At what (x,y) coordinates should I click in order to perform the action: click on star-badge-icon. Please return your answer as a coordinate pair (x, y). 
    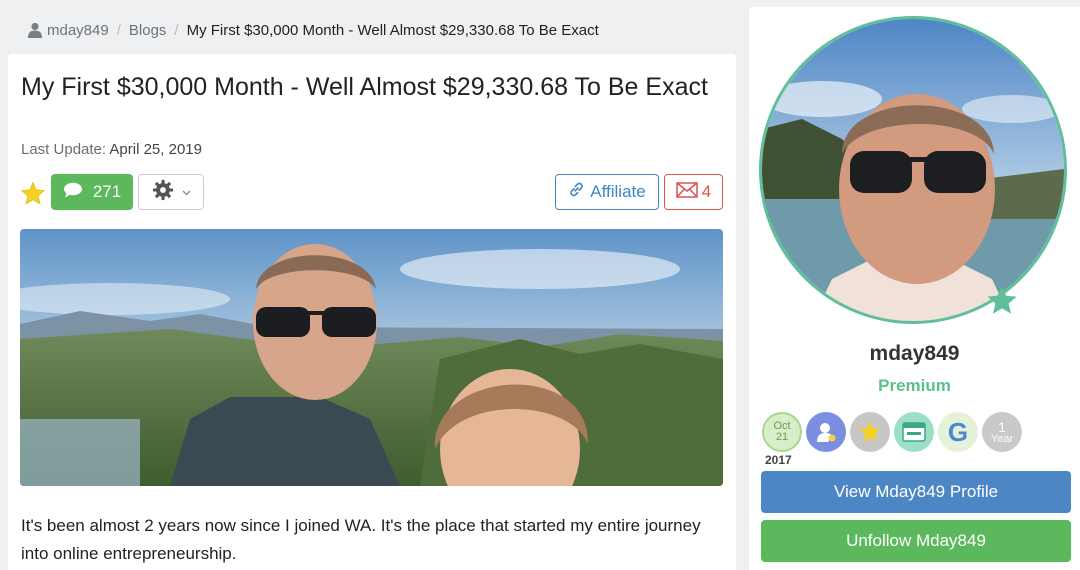
    Looking at the image, I should click on (870, 432).